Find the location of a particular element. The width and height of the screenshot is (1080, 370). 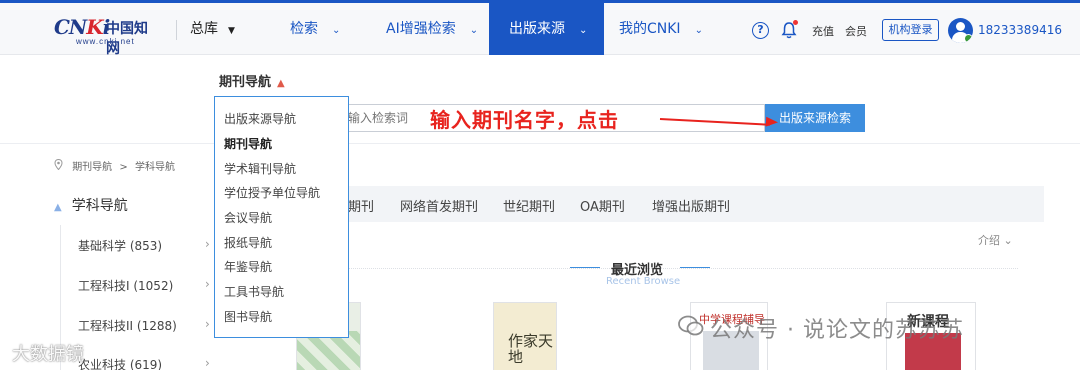

dropdown-item-yearbook-nav: 年鉴导航 is located at coordinates (248, 266).